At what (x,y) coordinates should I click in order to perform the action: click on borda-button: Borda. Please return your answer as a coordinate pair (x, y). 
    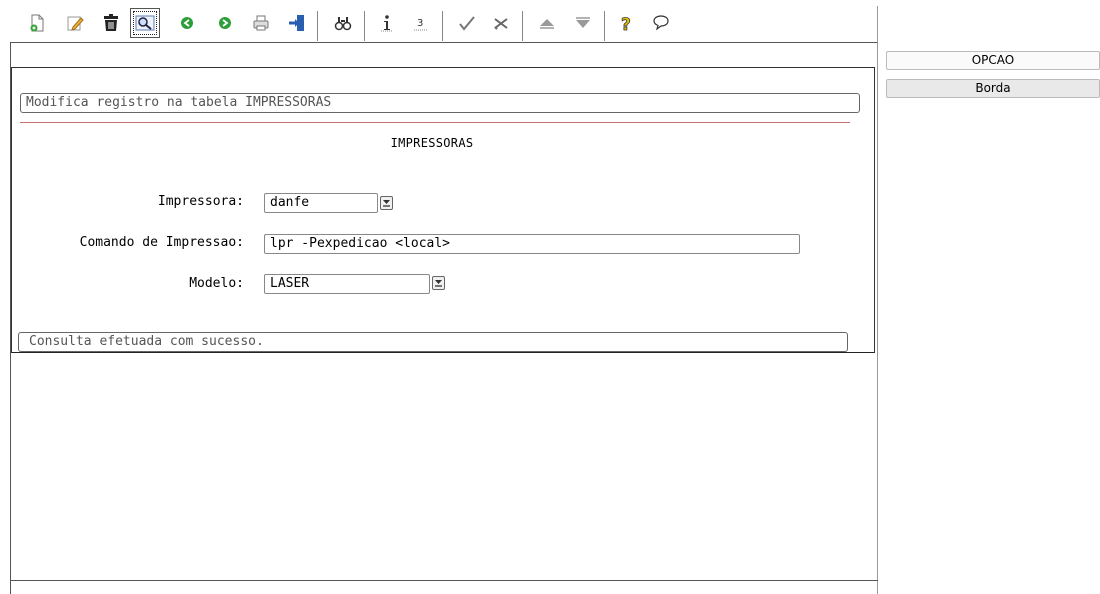
    Looking at the image, I should click on (993, 88).